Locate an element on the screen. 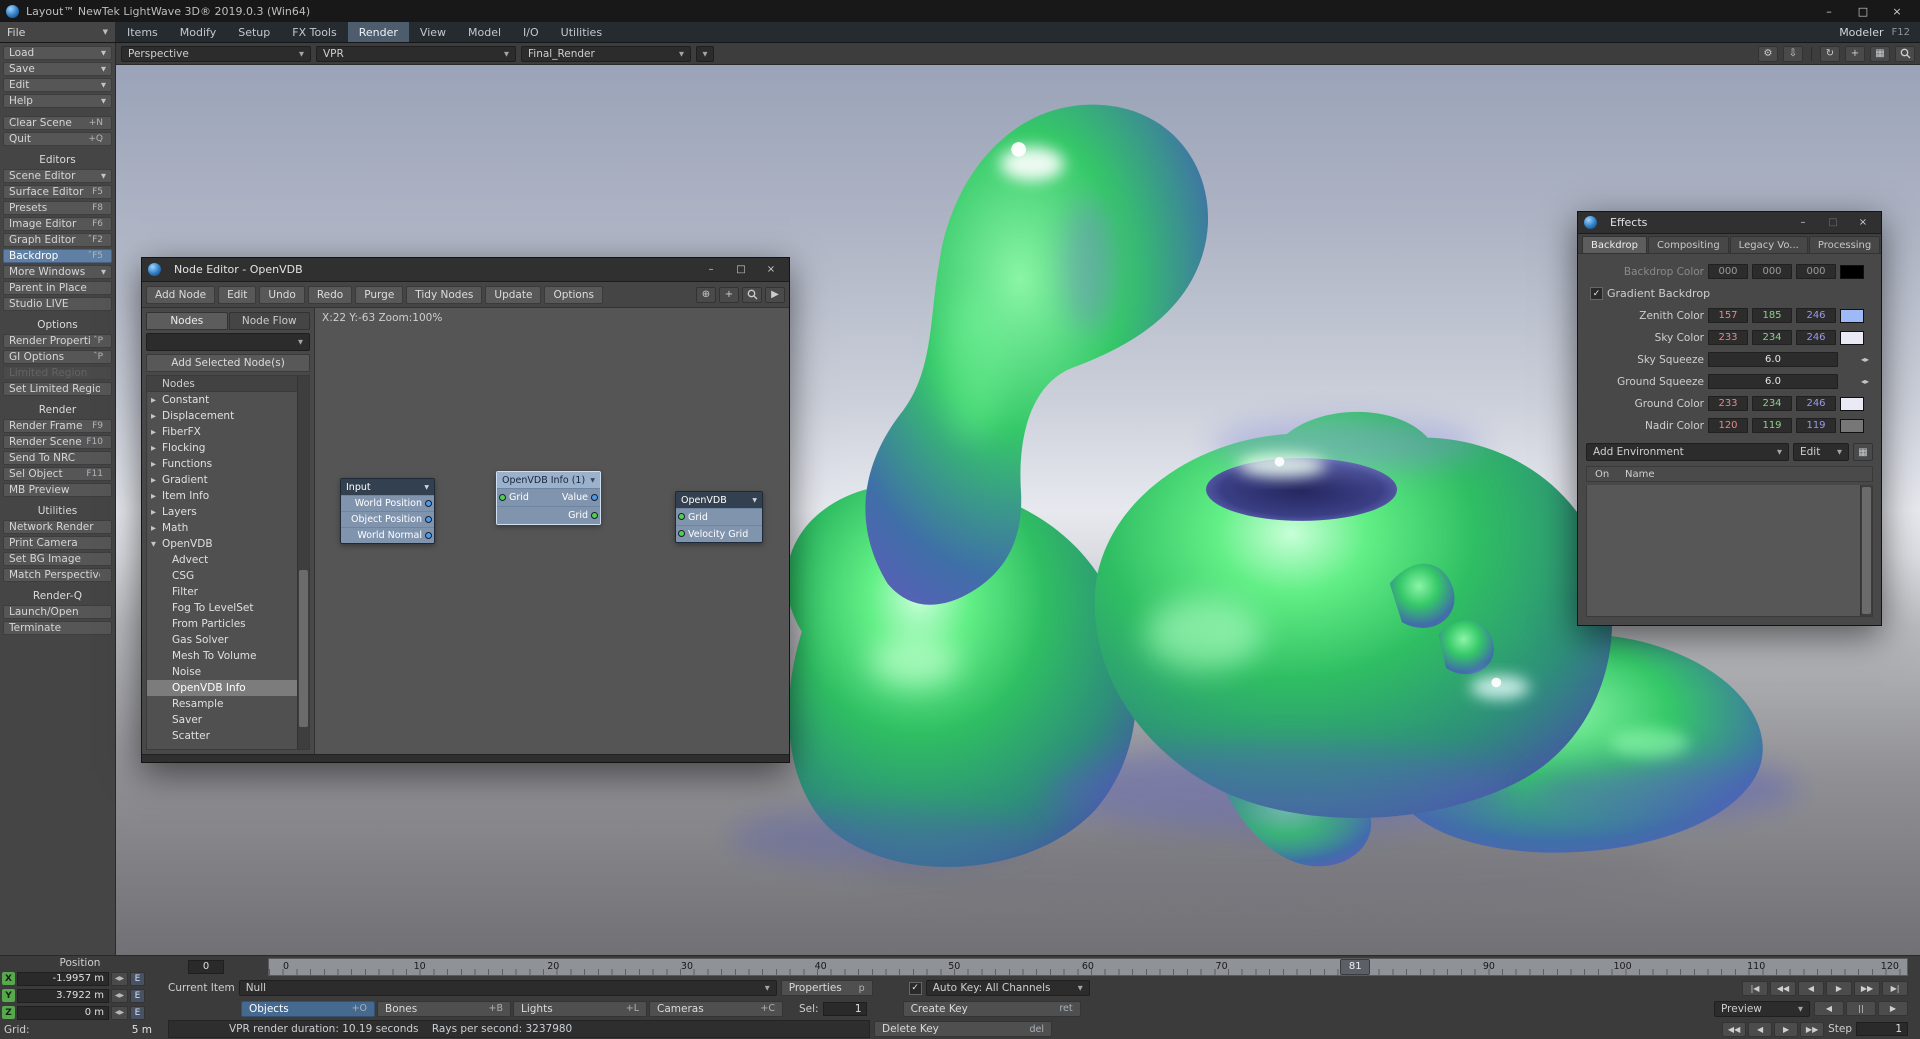  sidebar-item: Sel Object F11 is located at coordinates (57, 474).